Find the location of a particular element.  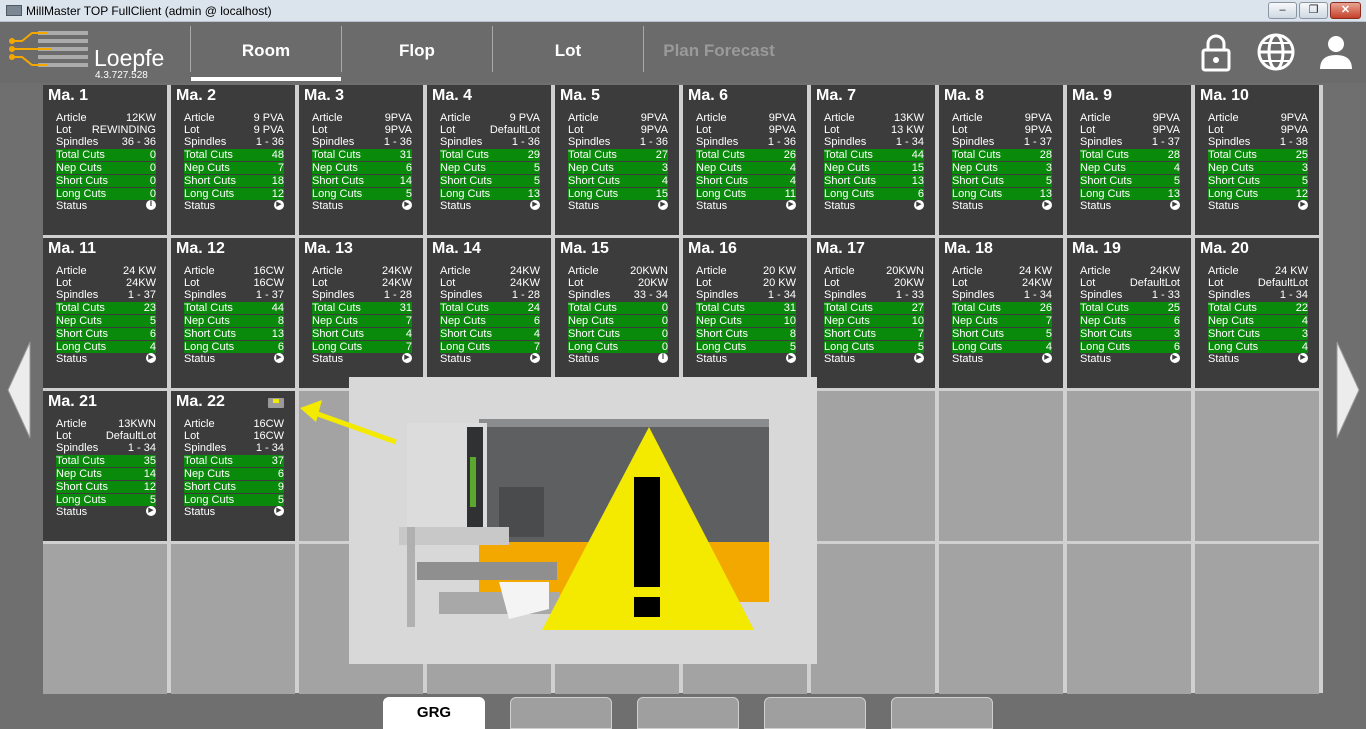

tab-room: Room is located at coordinates (266, 51).